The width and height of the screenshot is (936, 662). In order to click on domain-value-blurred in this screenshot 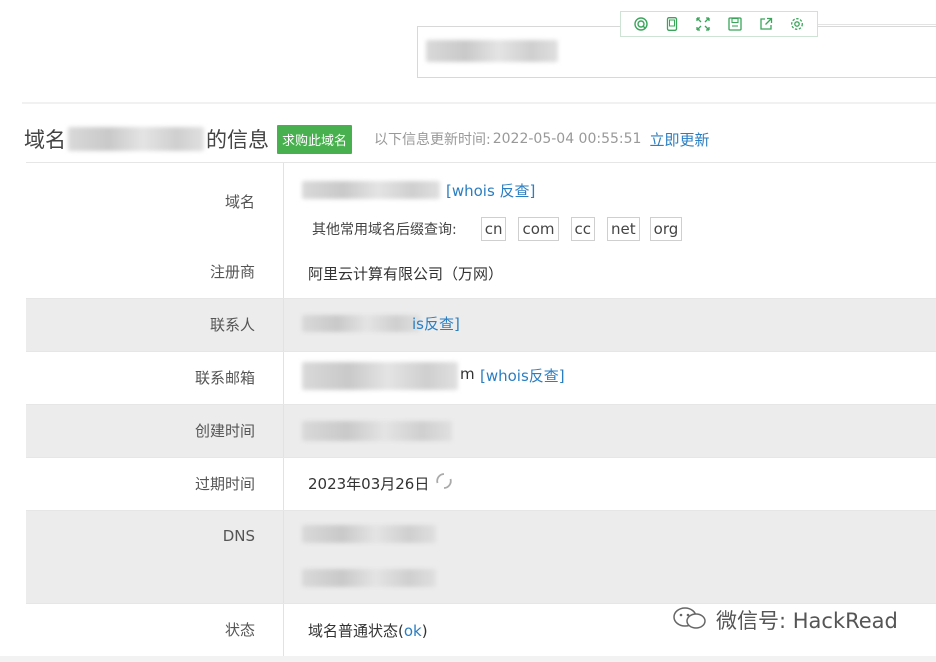, I will do `click(371, 190)`.